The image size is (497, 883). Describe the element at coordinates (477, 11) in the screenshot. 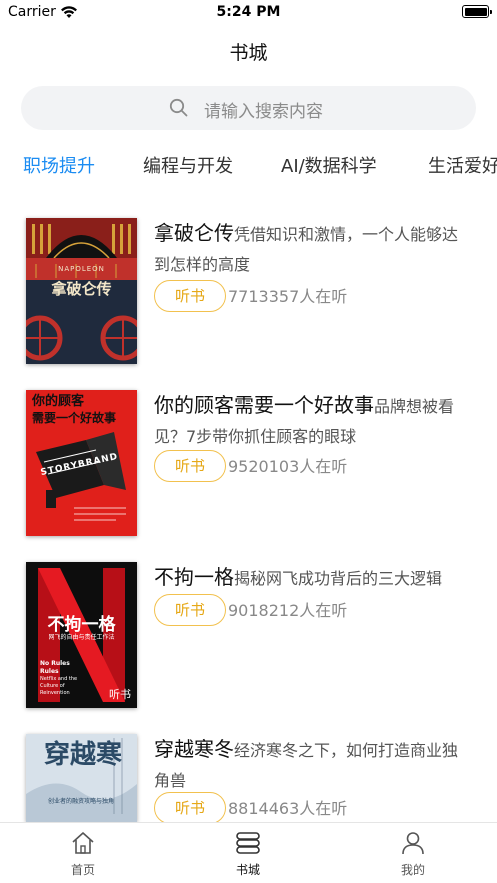

I see `battery-icon` at that location.